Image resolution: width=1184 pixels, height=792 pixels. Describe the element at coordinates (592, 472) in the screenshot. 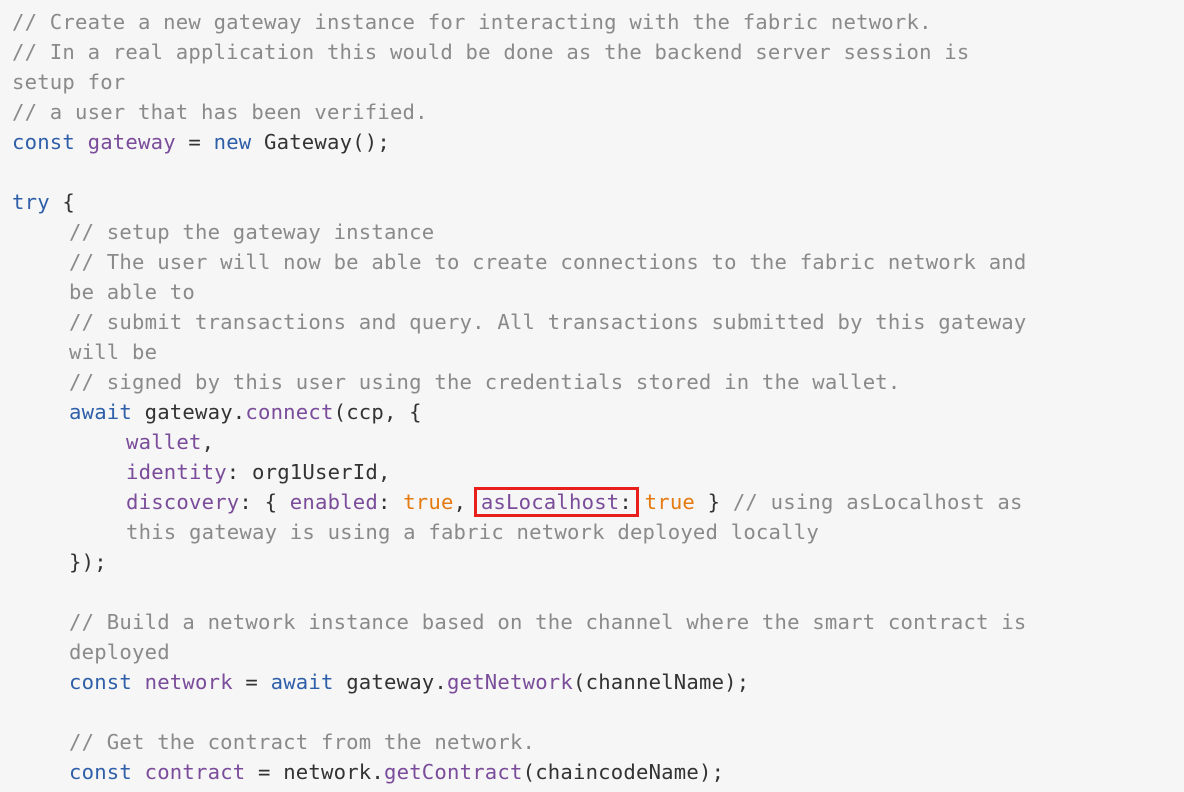

I see `code-line-identity: identity: org1UserId,` at that location.